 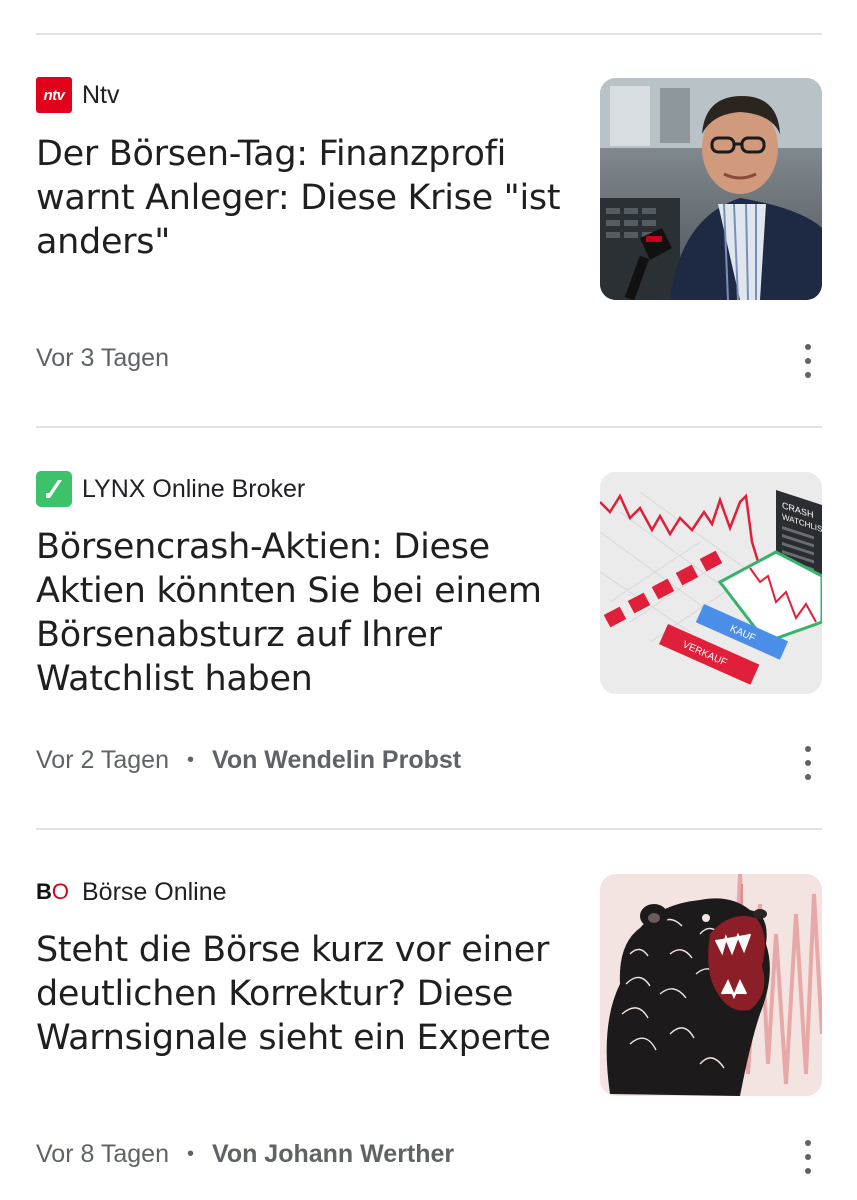 I want to click on man-with-microphone-image, so click(x=711, y=189).